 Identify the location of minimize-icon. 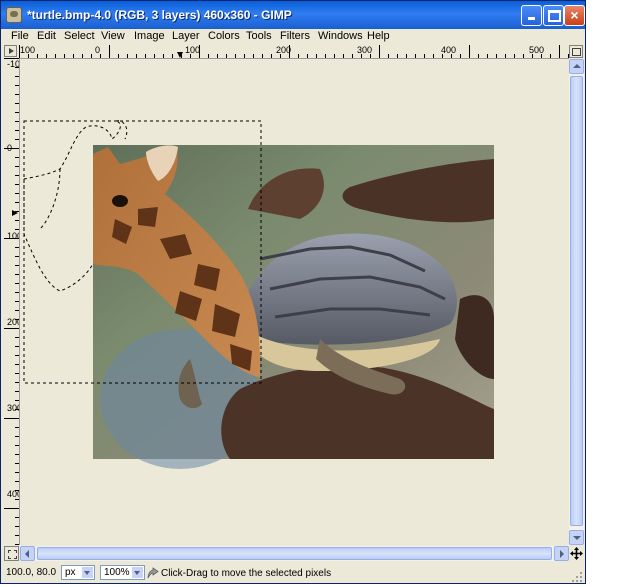
(531, 18).